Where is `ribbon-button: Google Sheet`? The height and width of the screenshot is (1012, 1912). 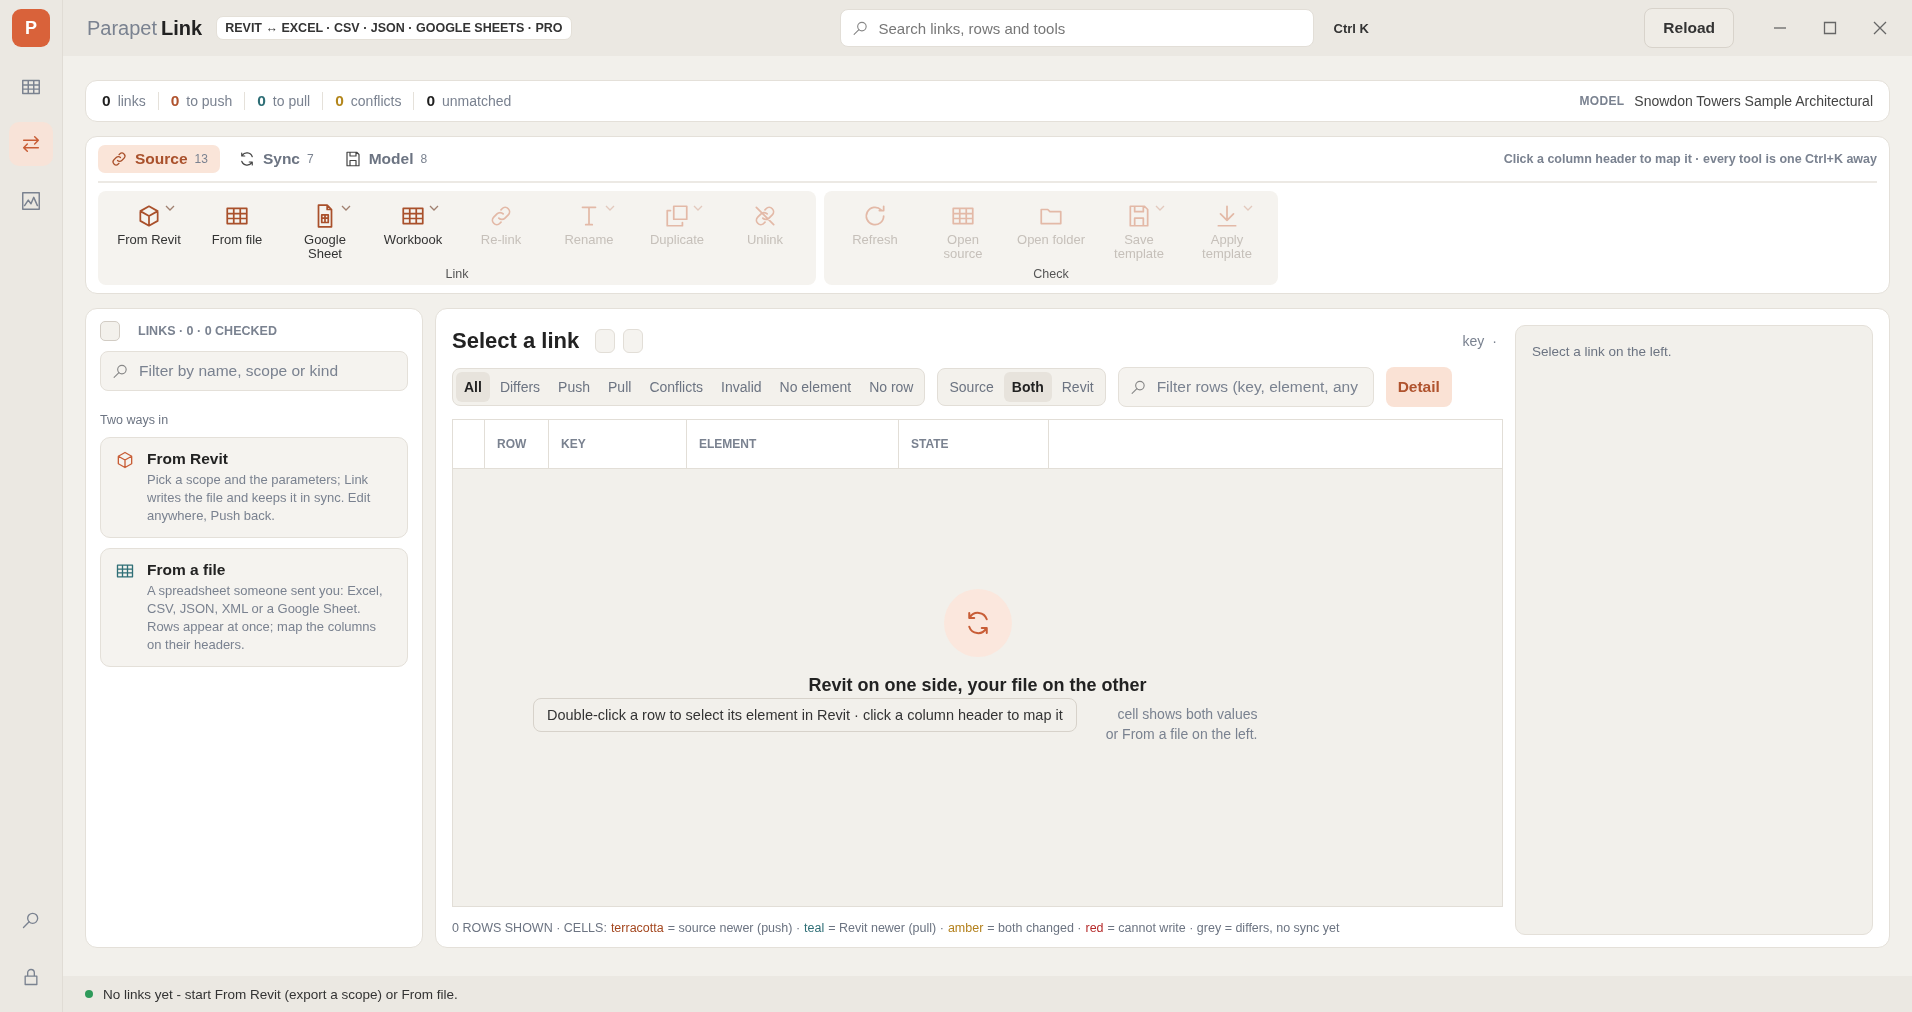 ribbon-button: Google Sheet is located at coordinates (325, 230).